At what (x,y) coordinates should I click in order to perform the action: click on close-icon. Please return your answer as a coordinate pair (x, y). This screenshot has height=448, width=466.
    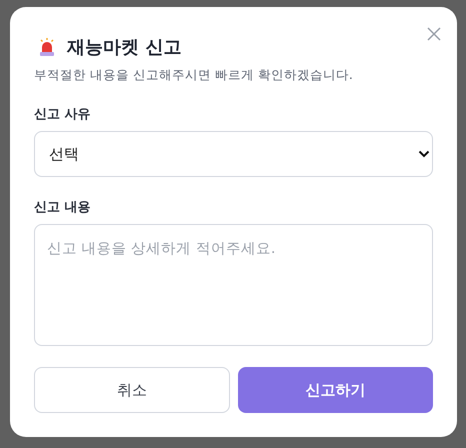
    Looking at the image, I should click on (434, 34).